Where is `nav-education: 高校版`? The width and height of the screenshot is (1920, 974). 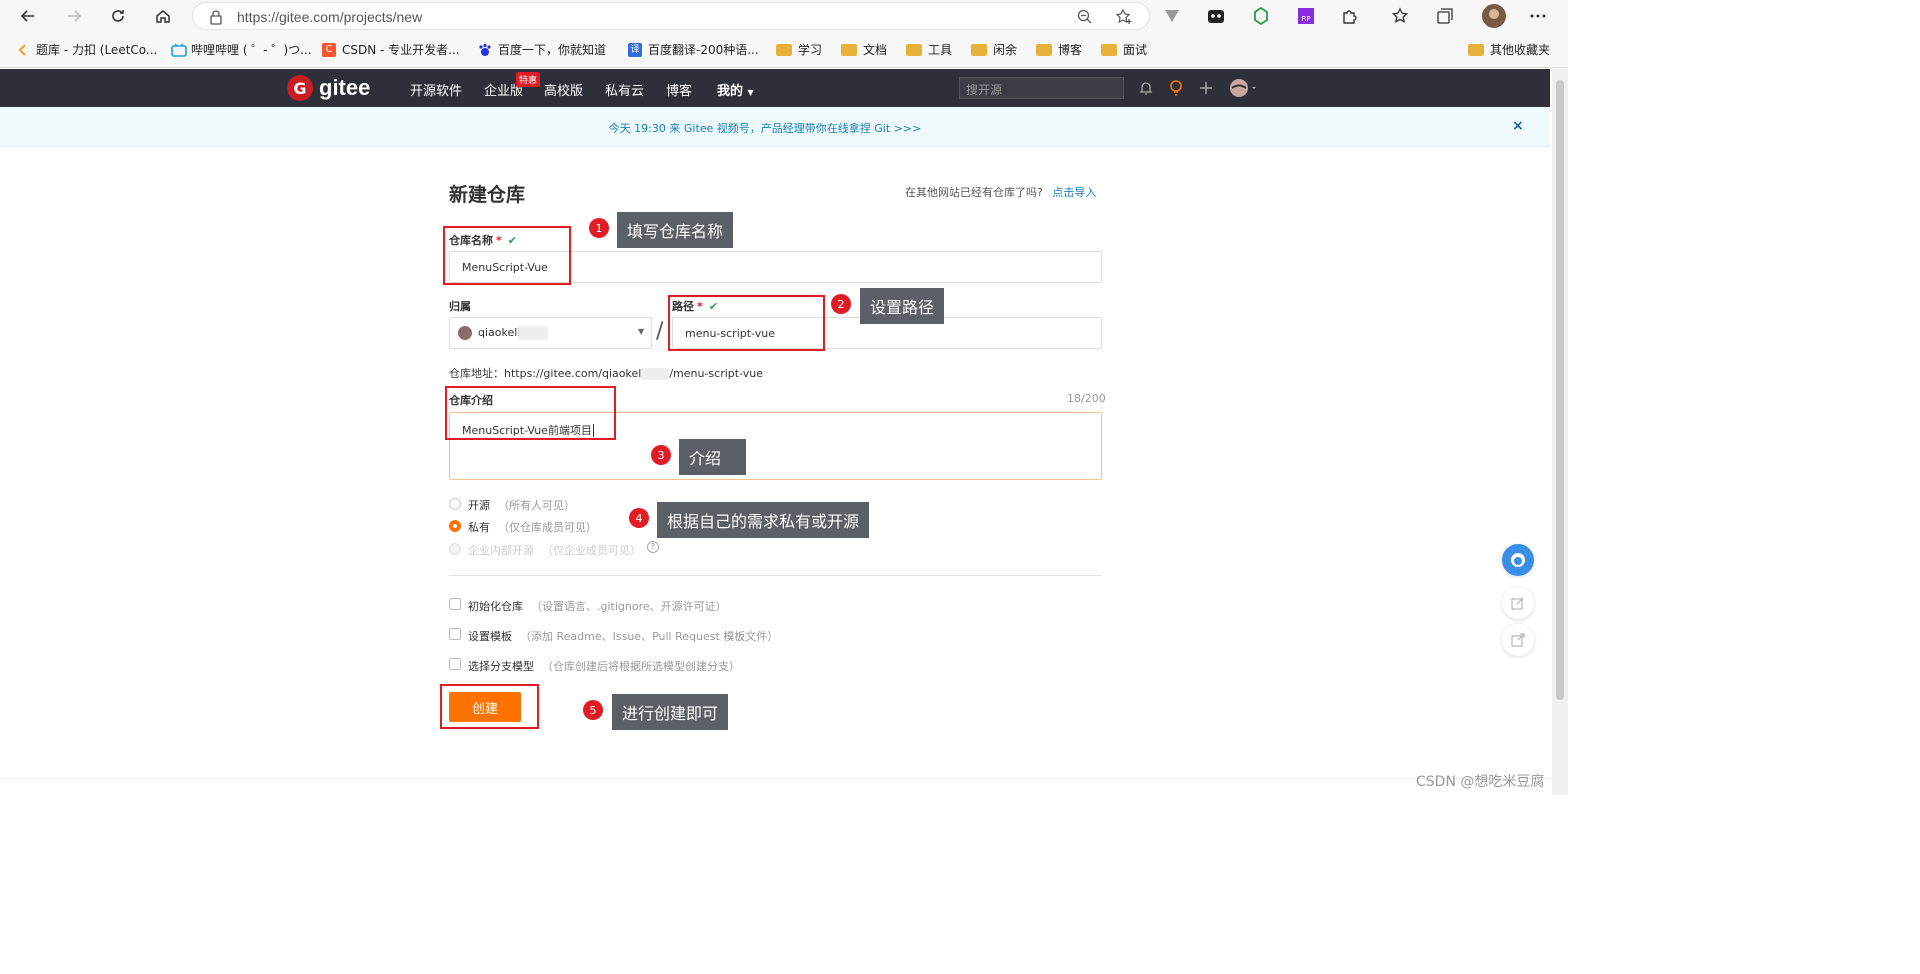
nav-education: 高校版 is located at coordinates (563, 89).